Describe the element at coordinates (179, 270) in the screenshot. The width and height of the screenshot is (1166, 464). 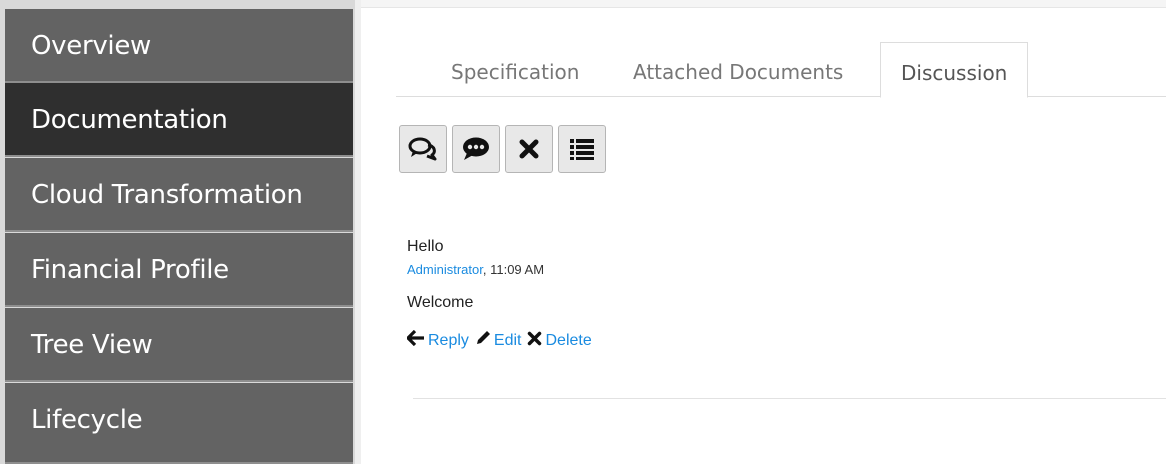
I see `sidebar-item-financial-profile: Financial Profile` at that location.